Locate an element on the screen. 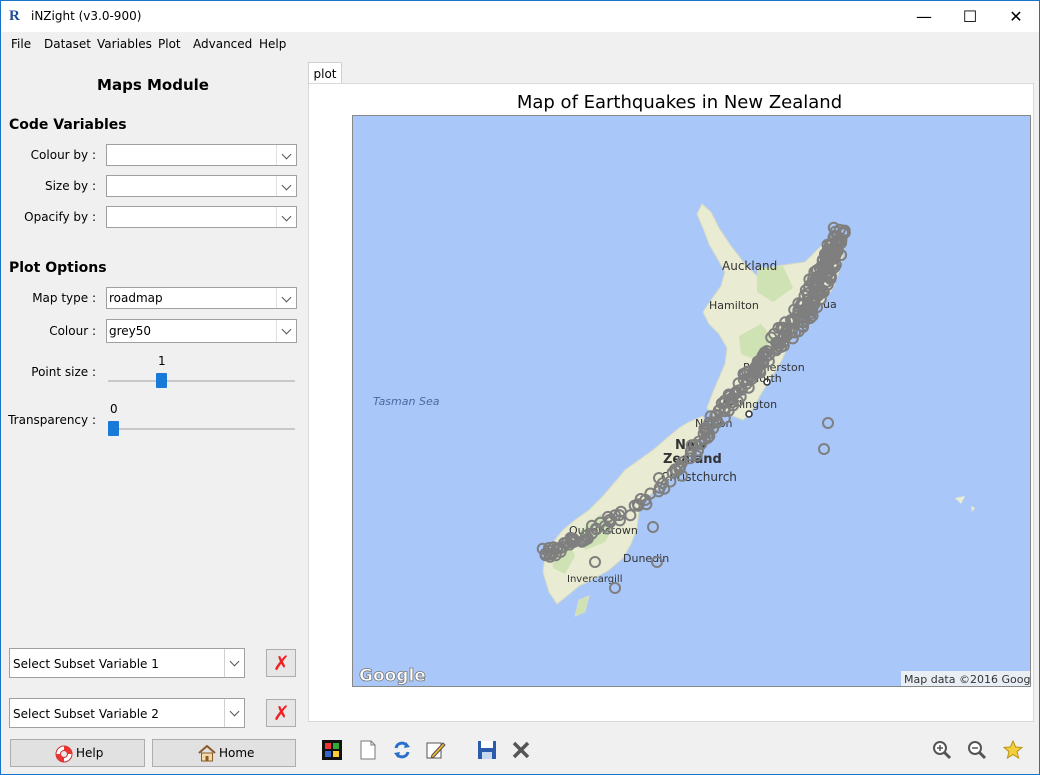 This screenshot has height=775, width=1040. label-tasman-sea: Tasman Sea is located at coordinates (406, 401).